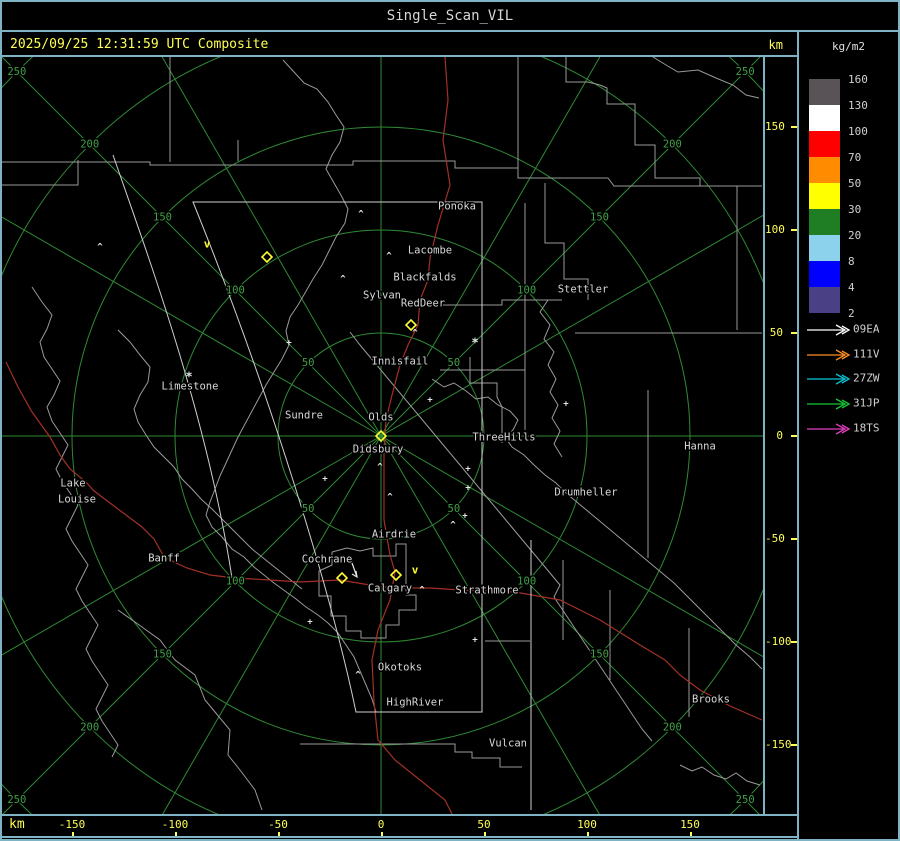 The height and width of the screenshot is (841, 900). I want to click on page-title: Single_Scan_VIL, so click(450, 16).